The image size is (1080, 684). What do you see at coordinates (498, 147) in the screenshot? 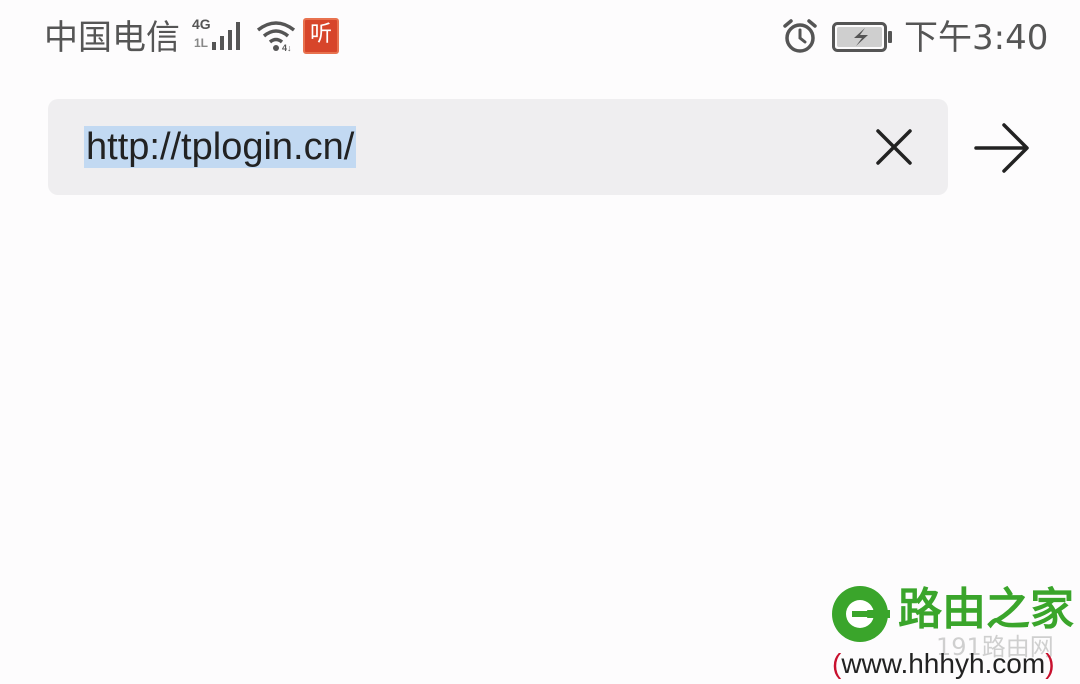
I see `url-bar: http://tplogin.cn/` at bounding box center [498, 147].